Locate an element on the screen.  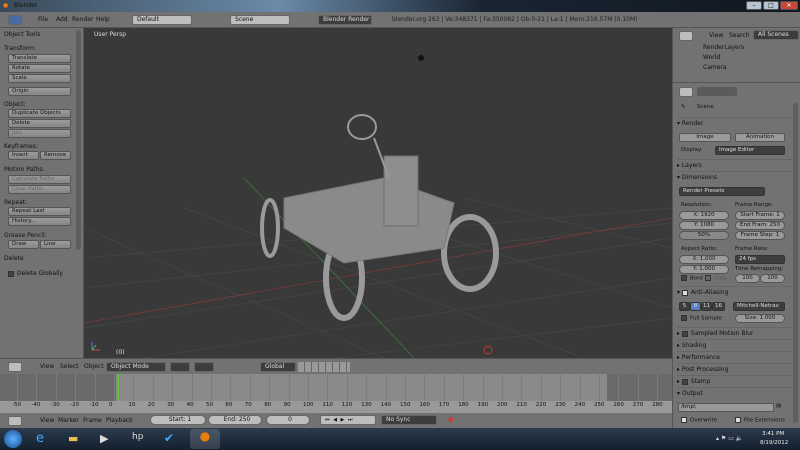
translate-button: Translate is located at coordinates (39, 58).